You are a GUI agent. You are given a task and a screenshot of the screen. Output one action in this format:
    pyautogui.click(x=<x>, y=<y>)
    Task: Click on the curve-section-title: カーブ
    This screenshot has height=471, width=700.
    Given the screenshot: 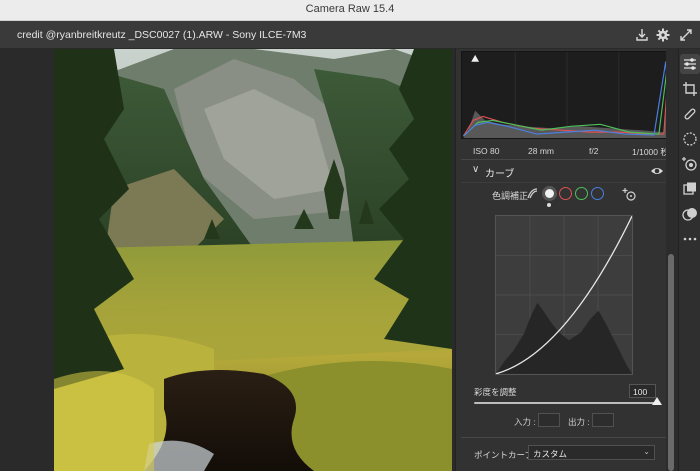 What is the action you would take?
    pyautogui.click(x=500, y=174)
    